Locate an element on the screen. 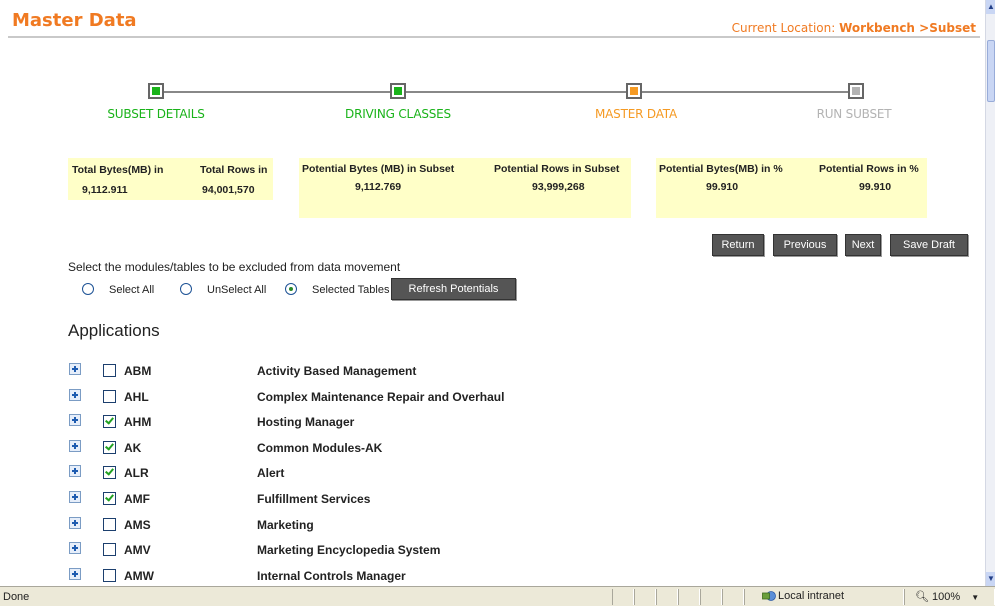  step-label-subset-details: SUBSET DETAILS is located at coordinates (156, 114).